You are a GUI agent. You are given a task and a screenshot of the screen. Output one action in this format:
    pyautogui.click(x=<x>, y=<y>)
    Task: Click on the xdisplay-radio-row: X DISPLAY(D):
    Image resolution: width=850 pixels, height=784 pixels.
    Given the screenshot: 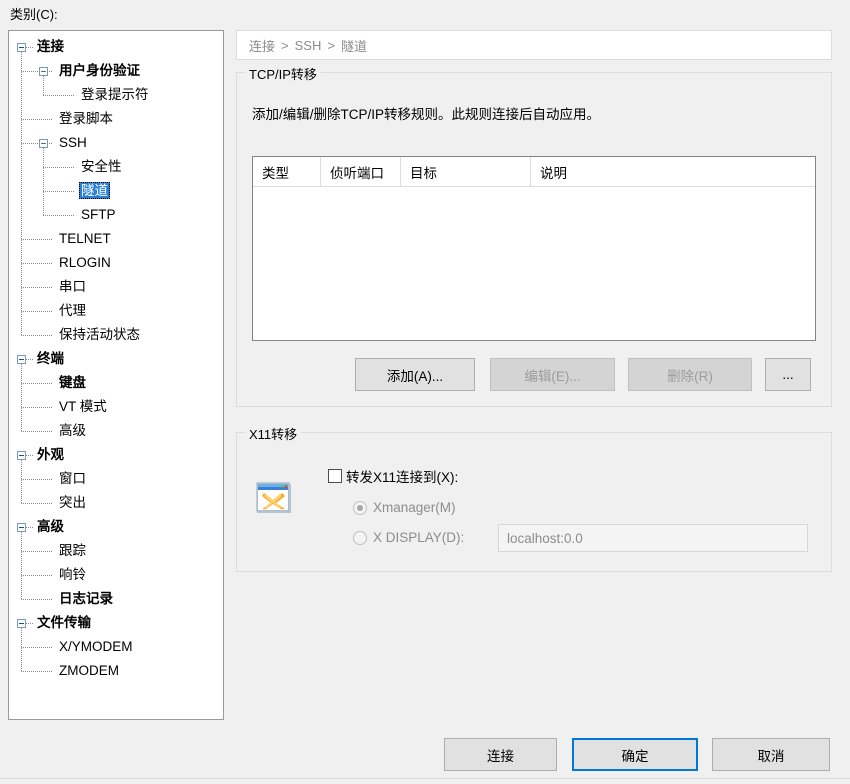 What is the action you would take?
    pyautogui.click(x=408, y=537)
    